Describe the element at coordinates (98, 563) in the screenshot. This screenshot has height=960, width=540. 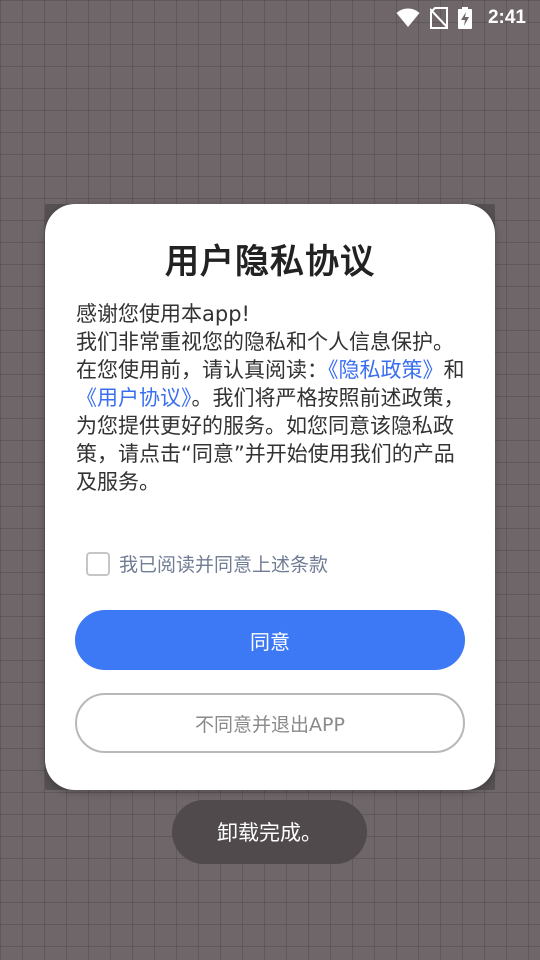
I see `consent-checkbox` at that location.